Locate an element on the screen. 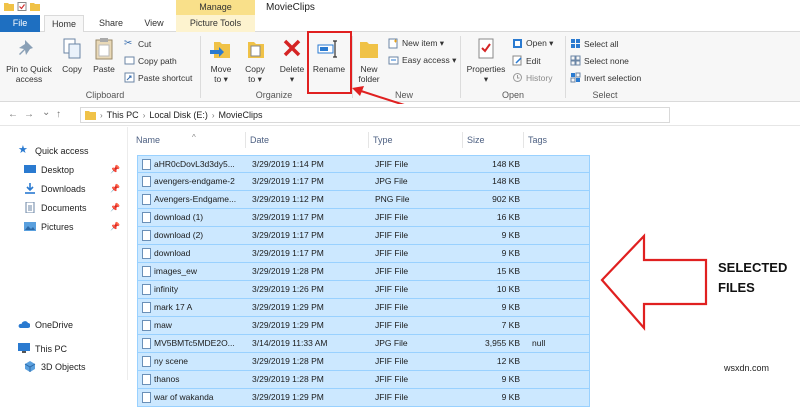  file-name: ny scene is located at coordinates (171, 361).